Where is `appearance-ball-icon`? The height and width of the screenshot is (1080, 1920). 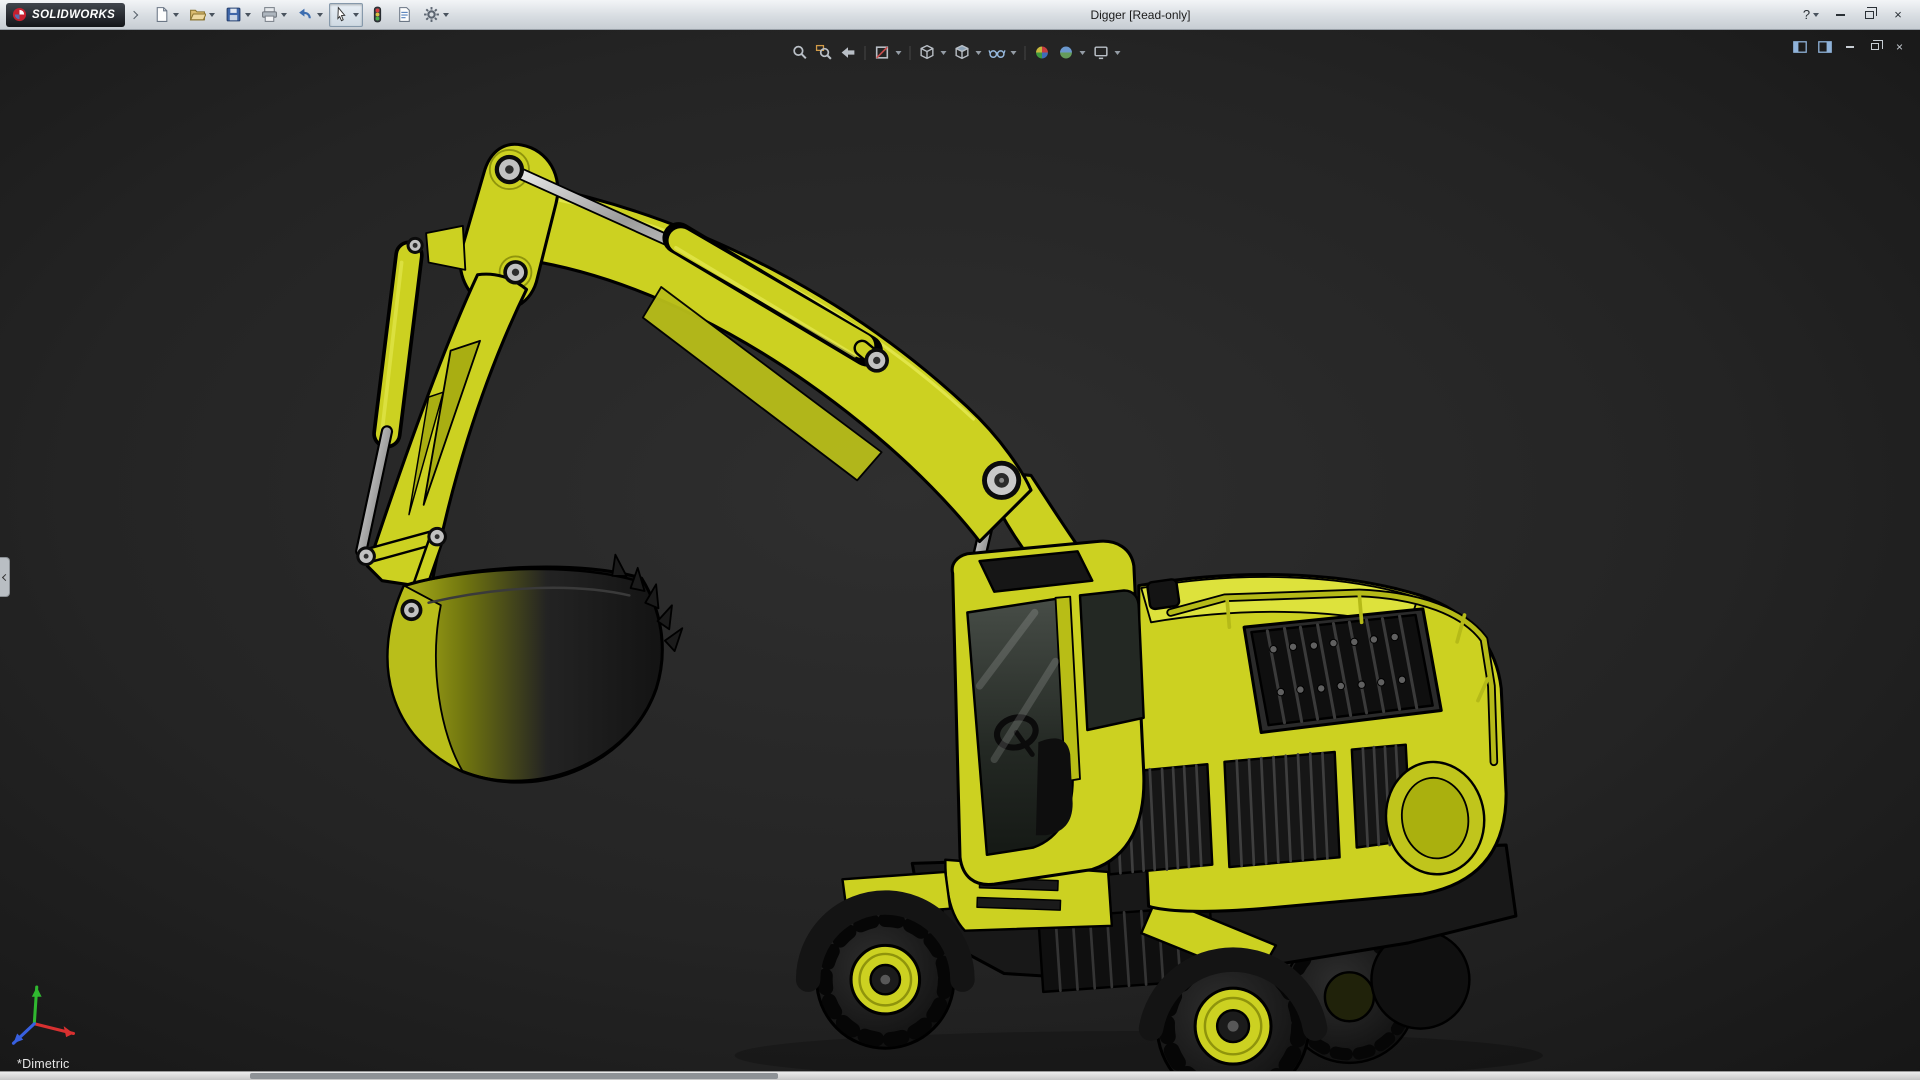 appearance-ball-icon is located at coordinates (1042, 52).